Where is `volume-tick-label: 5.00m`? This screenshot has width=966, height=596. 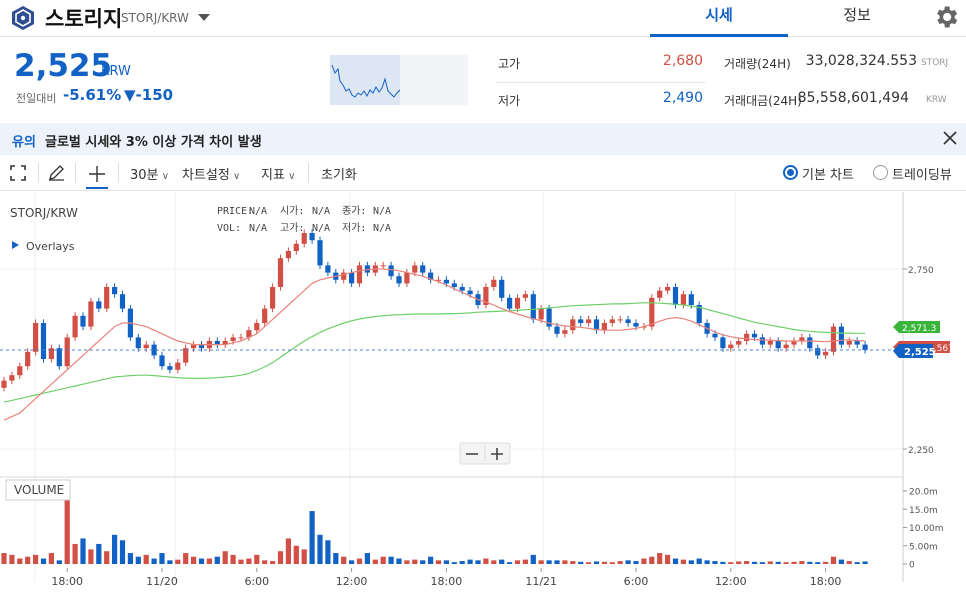
volume-tick-label: 5.00m is located at coordinates (923, 547).